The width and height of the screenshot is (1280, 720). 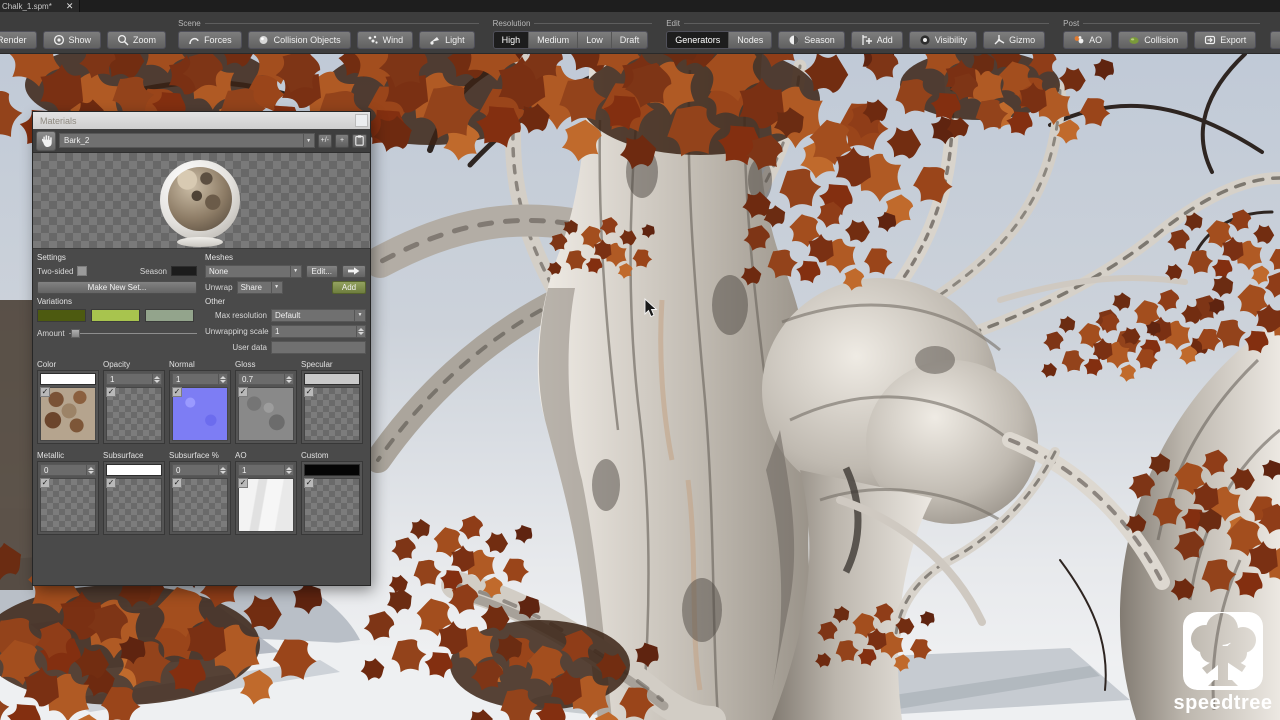 I want to click on materials-panel-titlebar: Materials, so click(x=201, y=120).